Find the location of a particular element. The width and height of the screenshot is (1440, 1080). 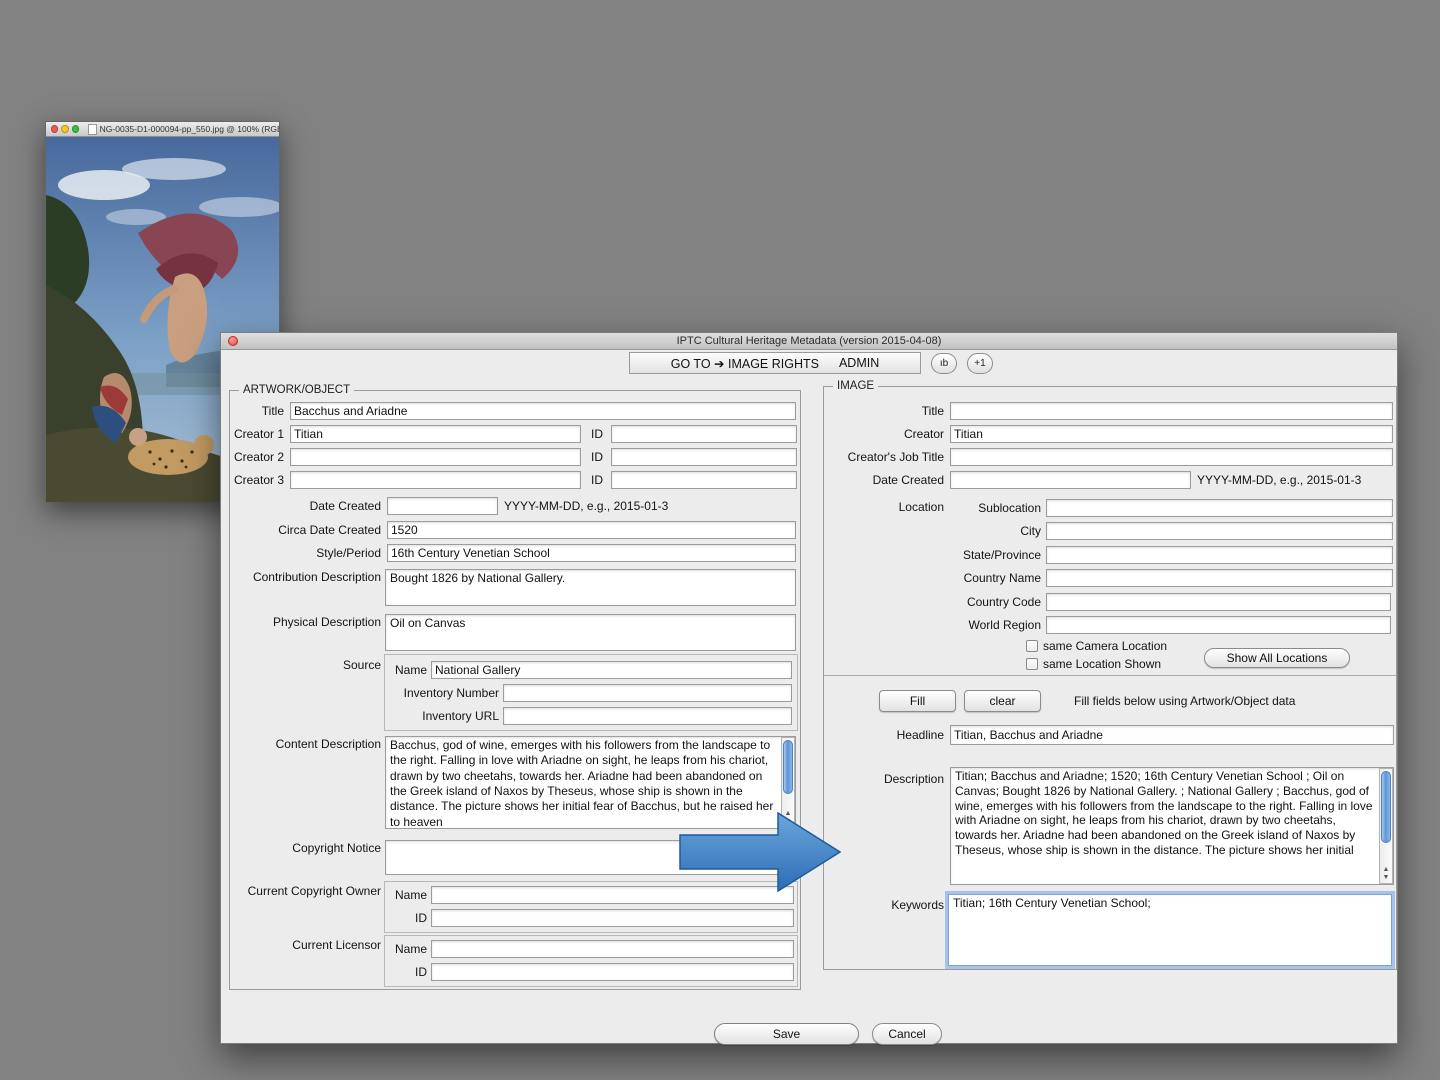

artwork-physical-textarea: Oil on Canvas is located at coordinates (590, 632).